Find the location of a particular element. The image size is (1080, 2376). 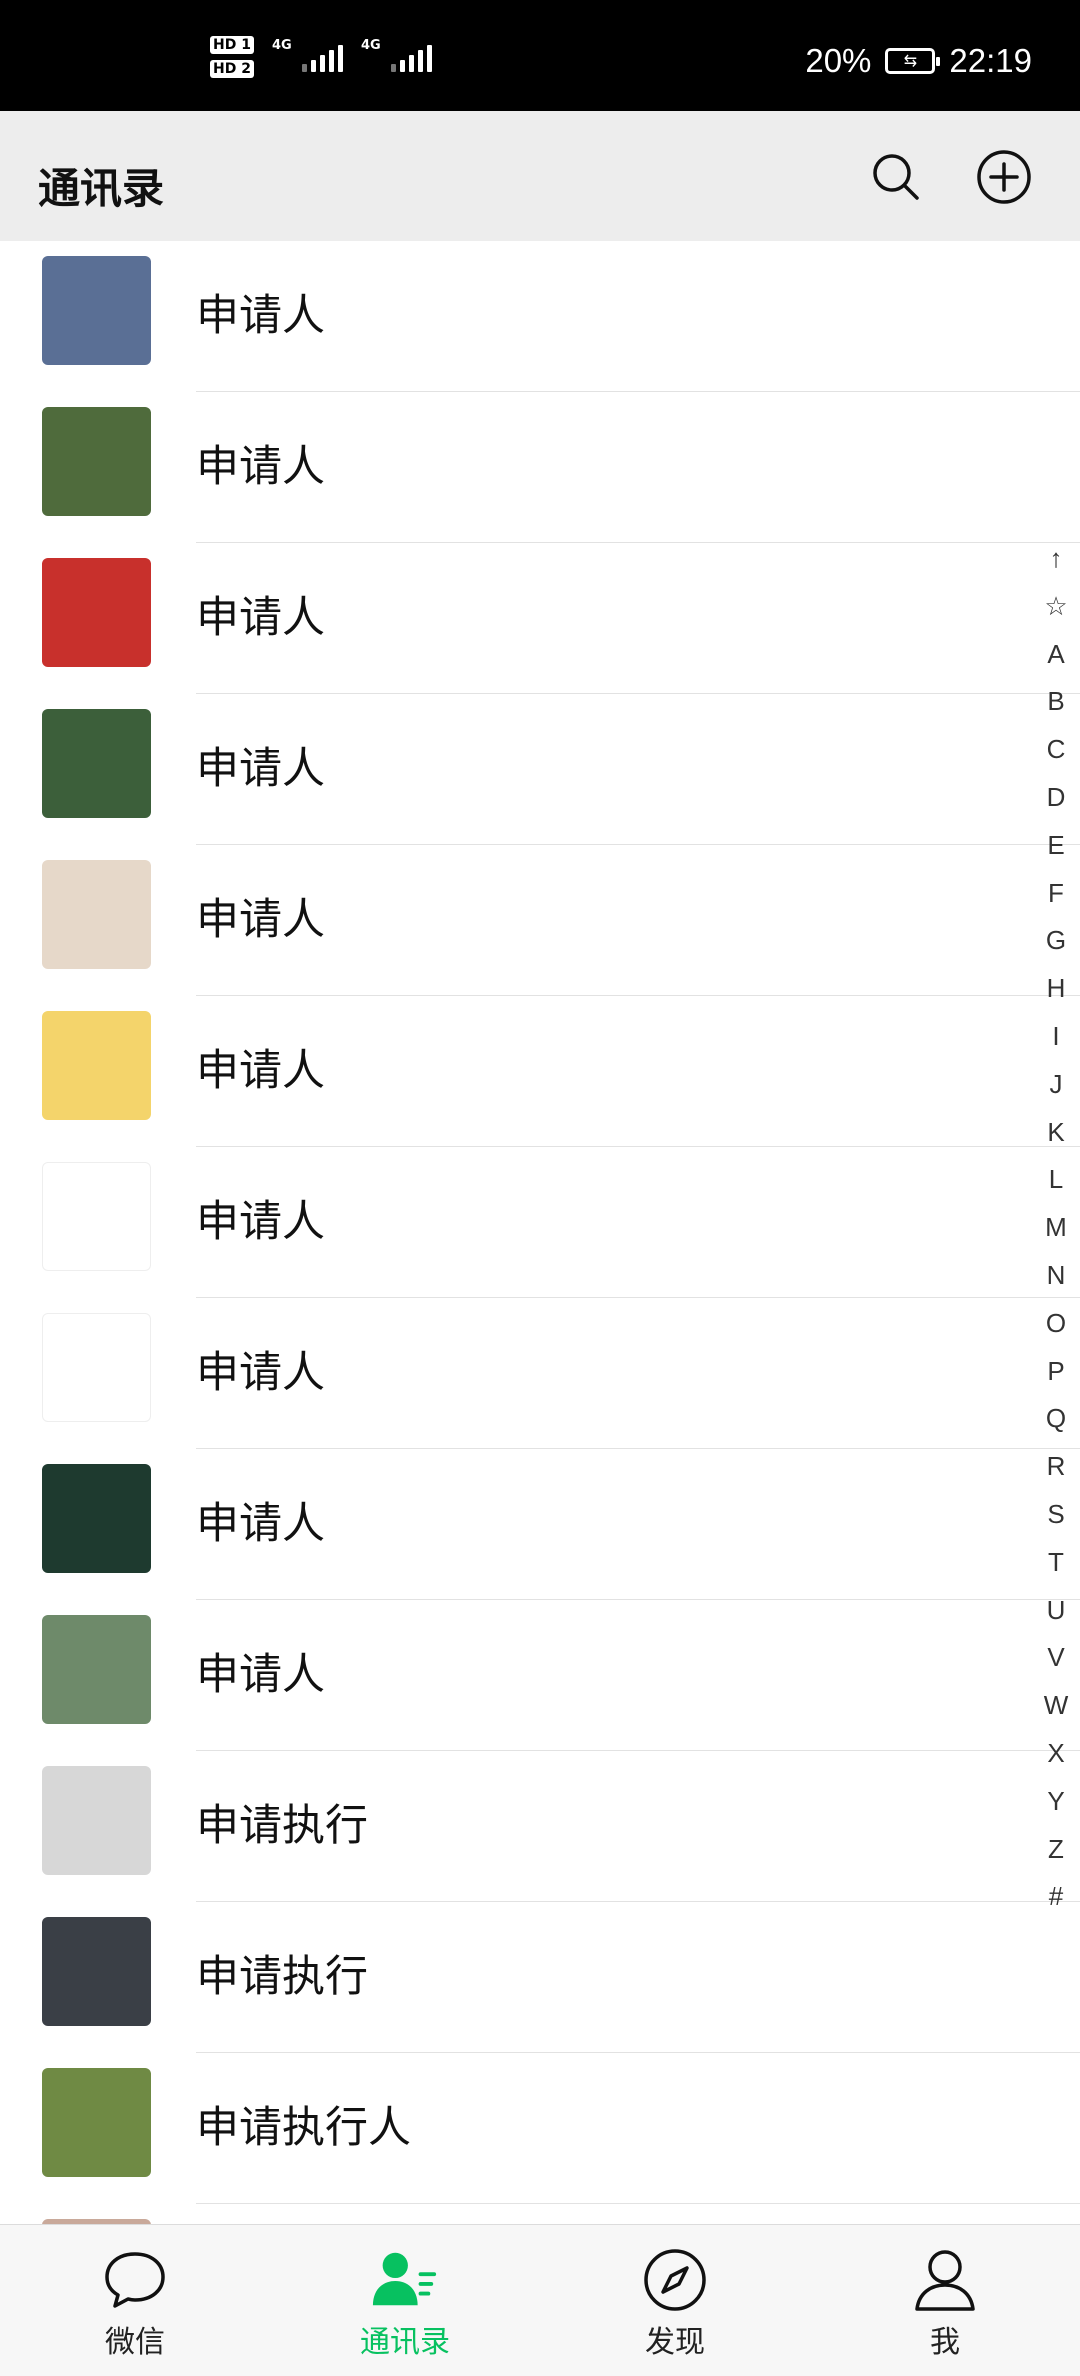

contact-row: 申请执行人 is located at coordinates (540, 2128).